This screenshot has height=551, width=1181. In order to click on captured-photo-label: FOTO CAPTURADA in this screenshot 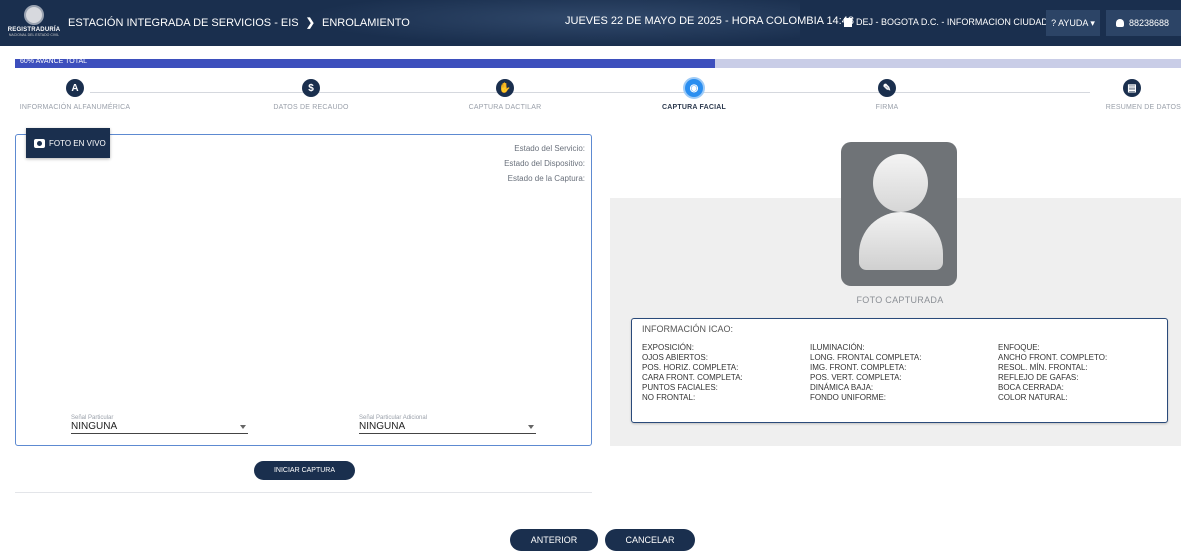, I will do `click(900, 300)`.